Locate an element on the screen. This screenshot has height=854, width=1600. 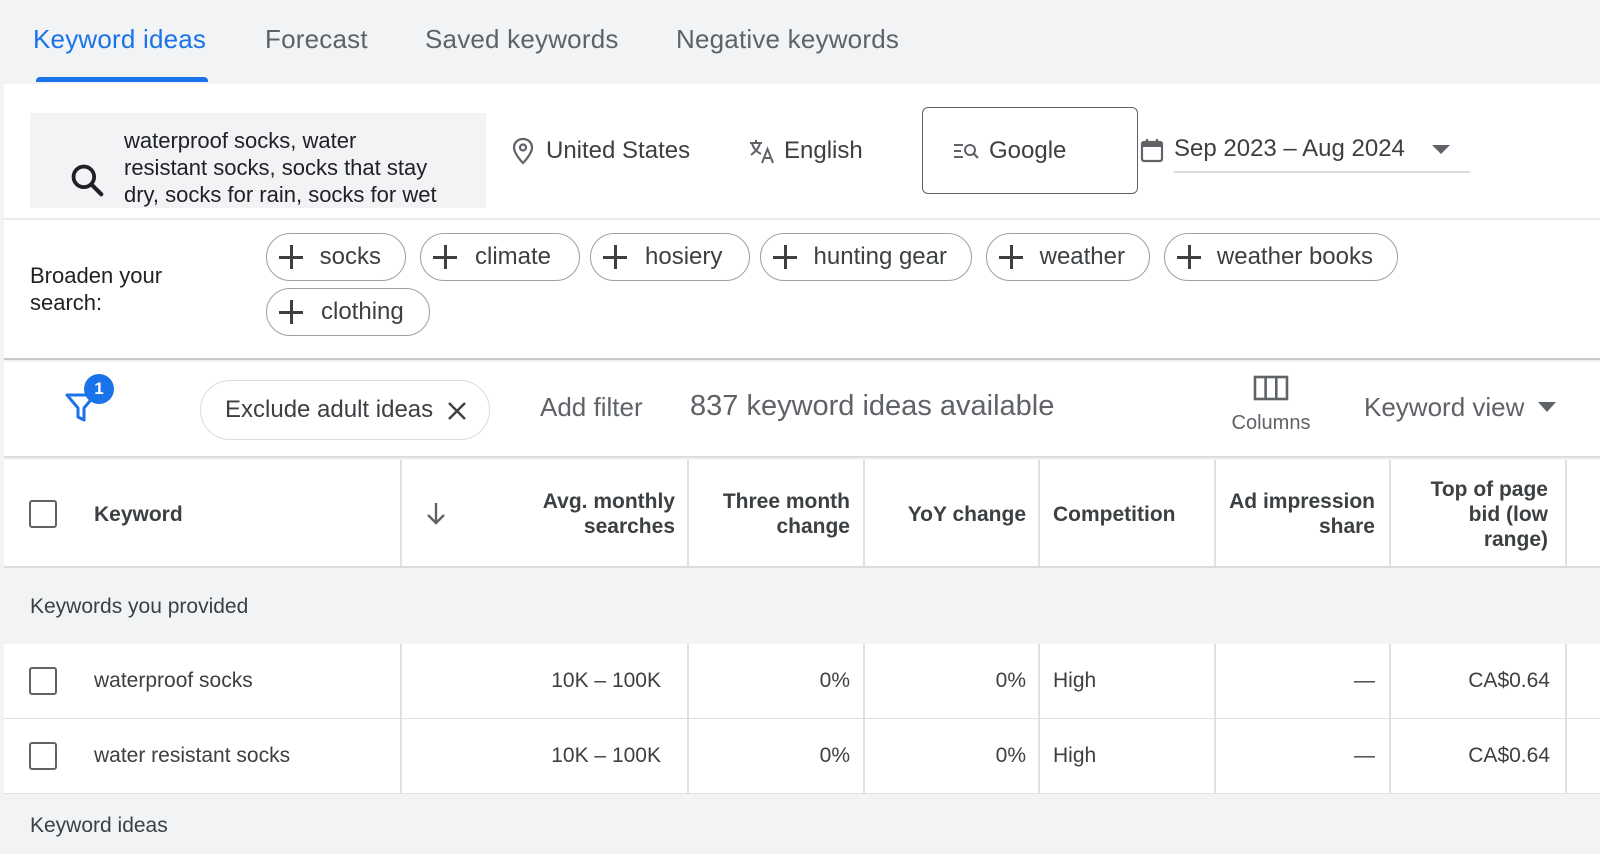
exclude-chip-label: Exclude adult ideas is located at coordinates (329, 409).